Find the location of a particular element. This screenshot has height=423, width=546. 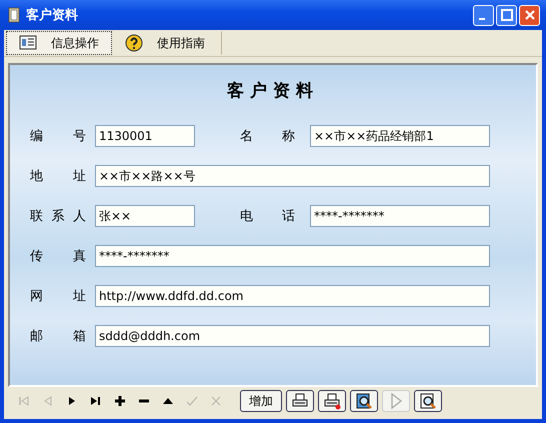

form-title: 客户资料 is located at coordinates (273, 91).